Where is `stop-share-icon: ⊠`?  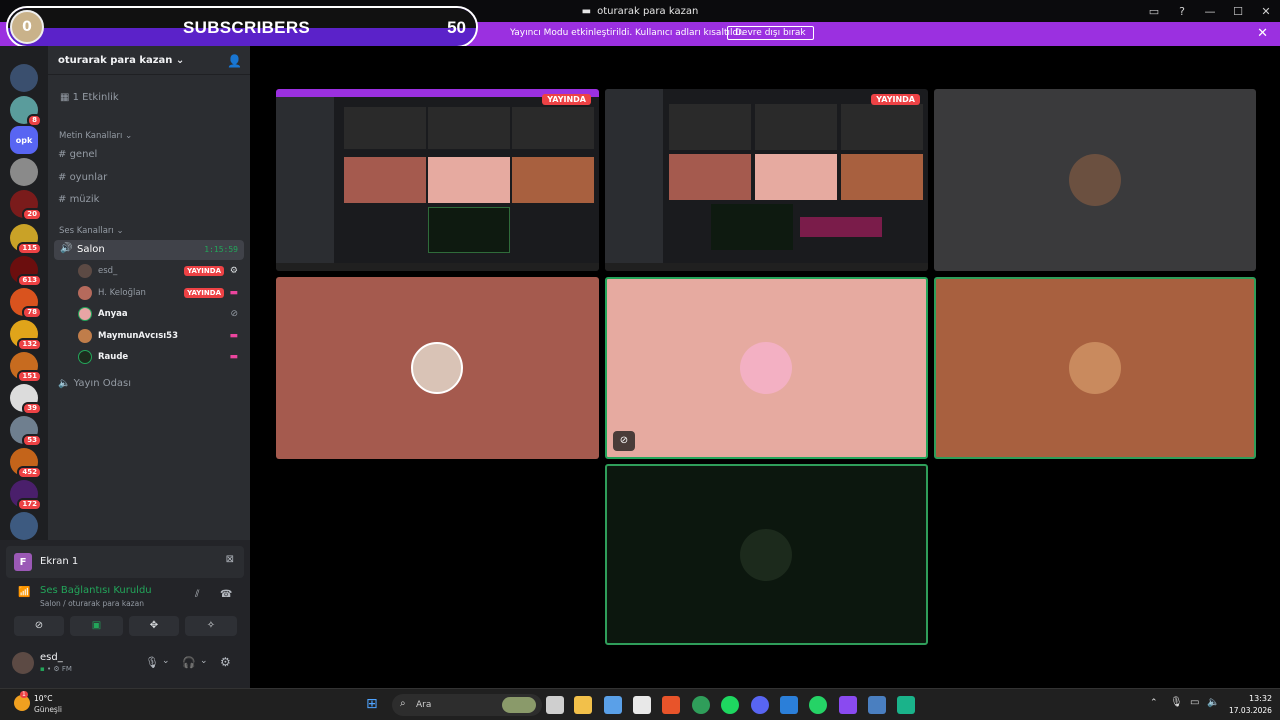 stop-share-icon: ⊠ is located at coordinates (230, 559).